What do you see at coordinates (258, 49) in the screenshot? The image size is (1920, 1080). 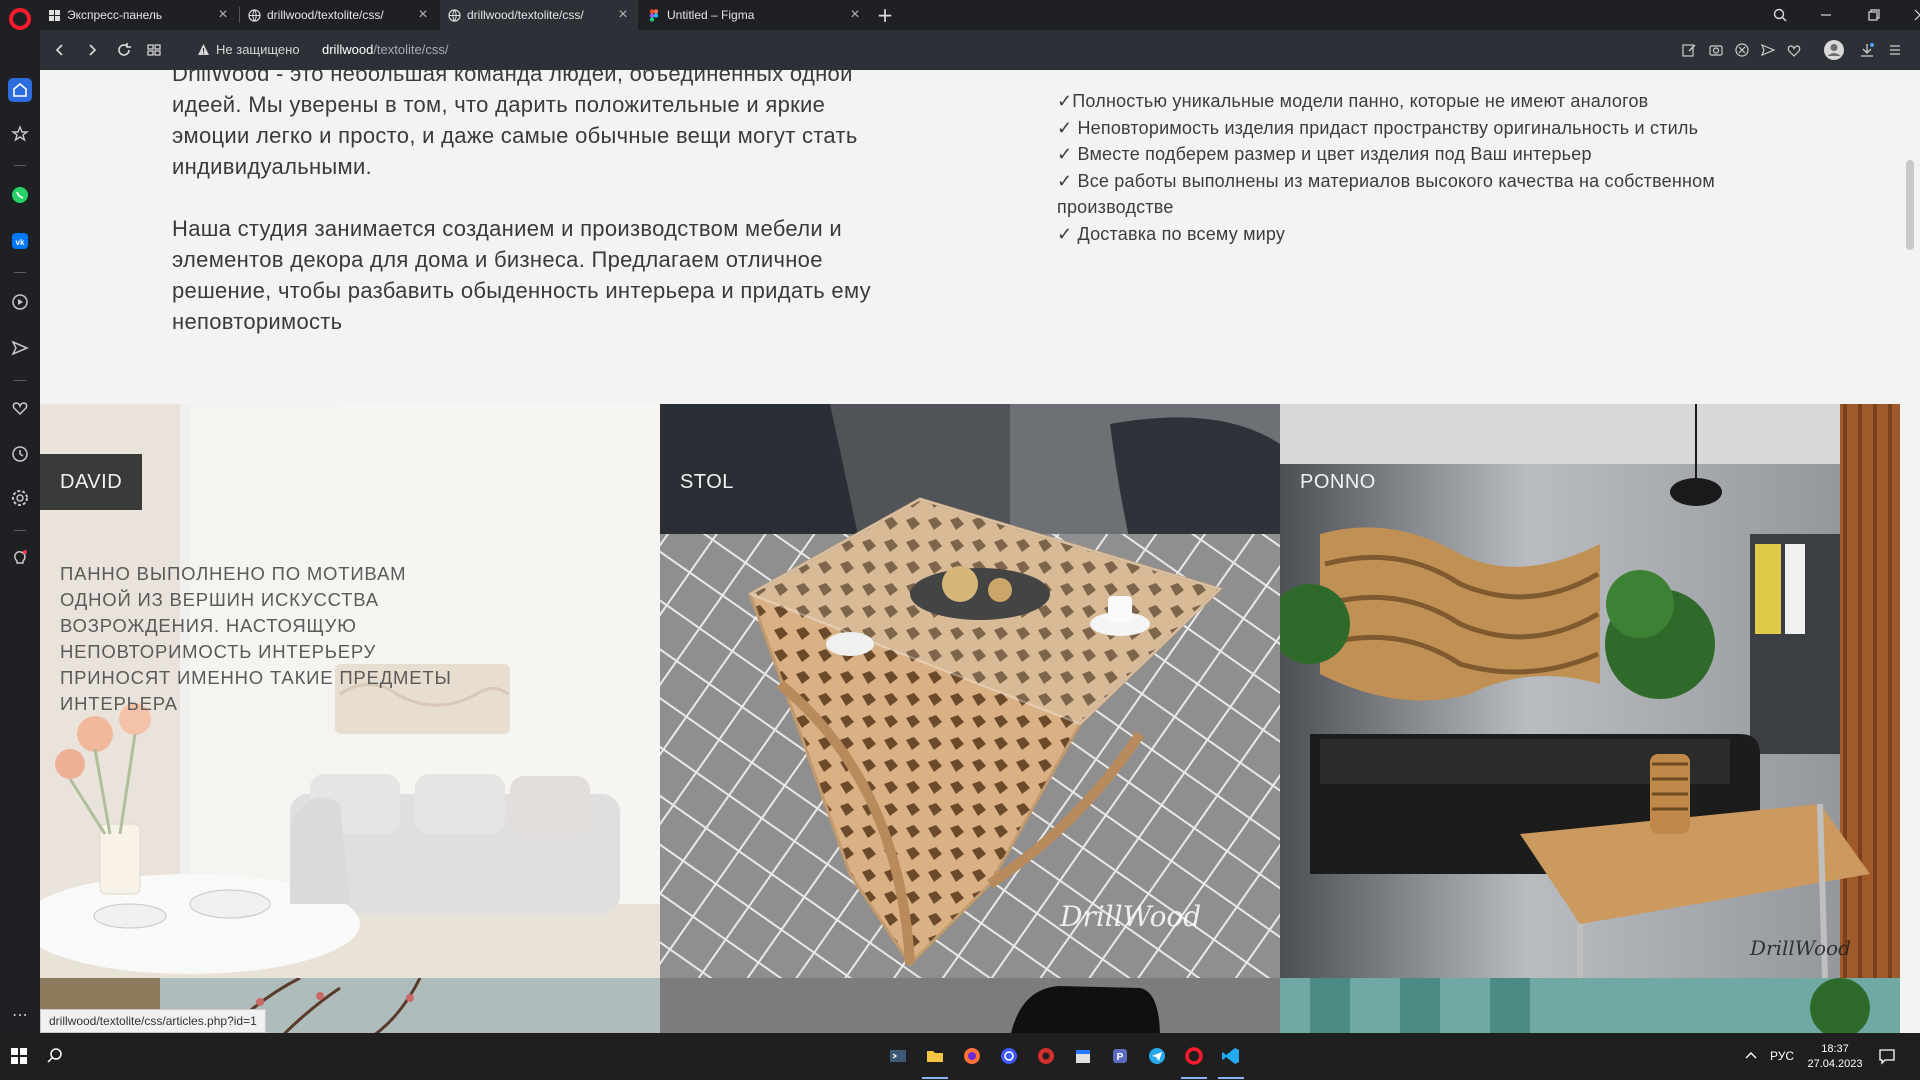 I see `security-label: Не защищено` at bounding box center [258, 49].